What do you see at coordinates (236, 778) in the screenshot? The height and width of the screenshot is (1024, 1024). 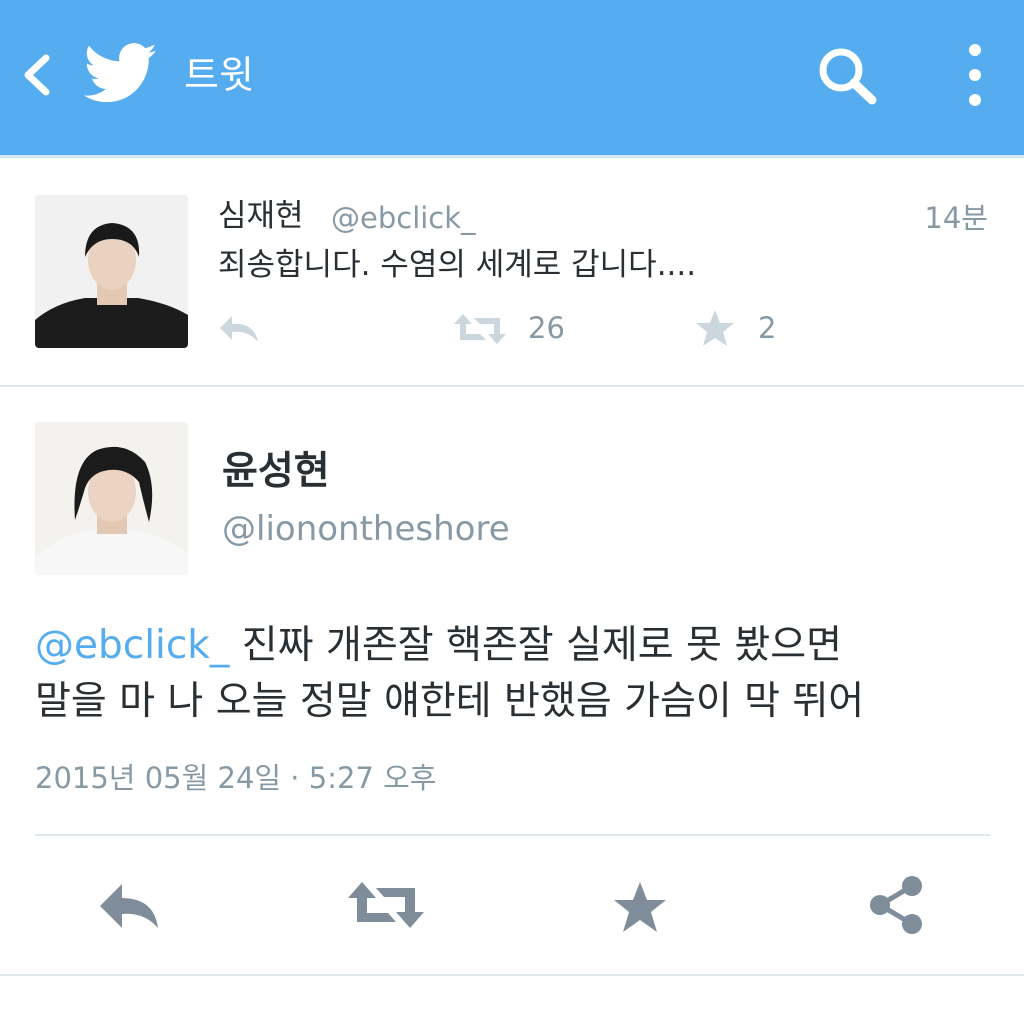 I see `tweet-timestamp: 2015년 05월 24일 · 5:27 오후` at bounding box center [236, 778].